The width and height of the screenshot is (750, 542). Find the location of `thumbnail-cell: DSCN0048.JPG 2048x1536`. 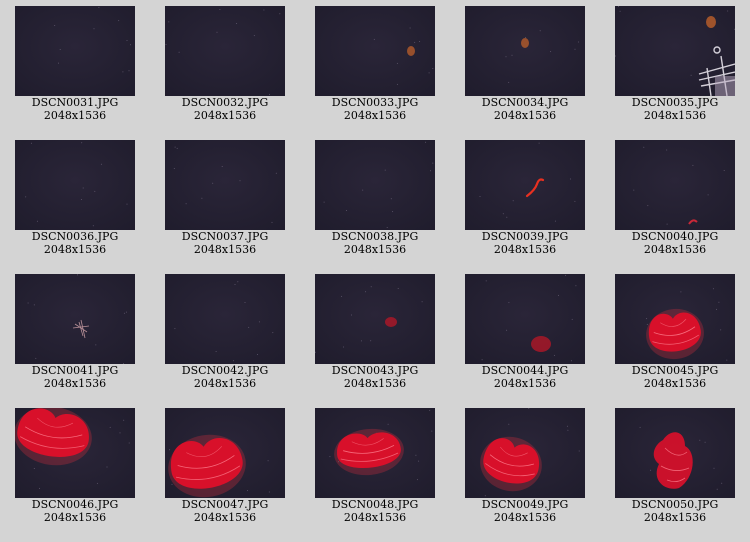

thumbnail-cell: DSCN0048.JPG 2048x1536 is located at coordinates (375, 469).